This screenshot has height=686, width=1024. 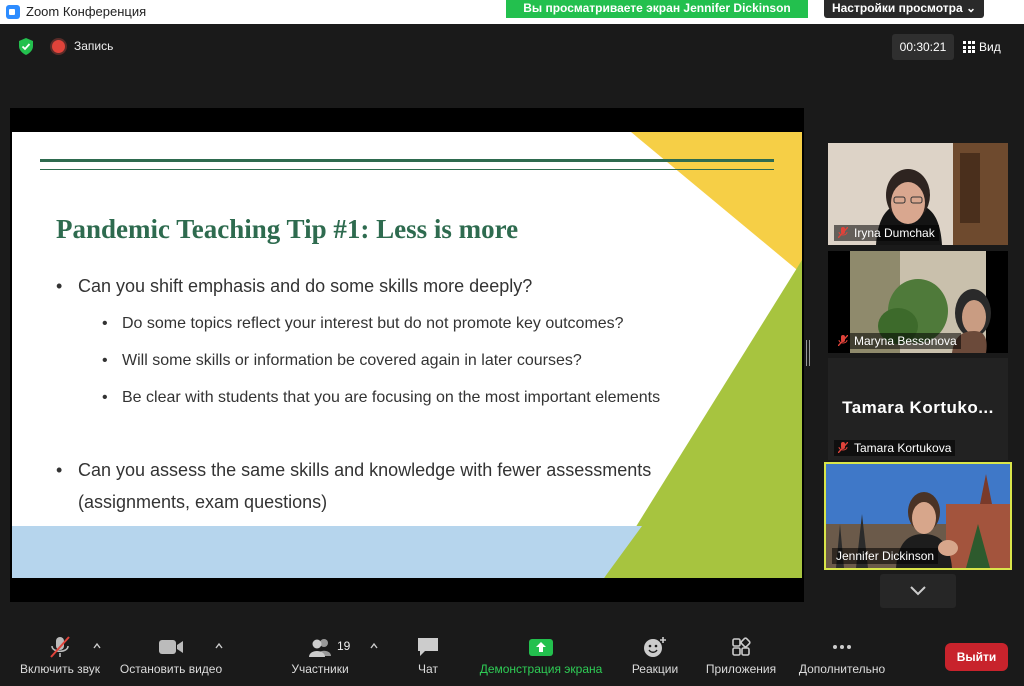 I want to click on participant-name-label: Tamara Kortukova, so click(x=895, y=448).